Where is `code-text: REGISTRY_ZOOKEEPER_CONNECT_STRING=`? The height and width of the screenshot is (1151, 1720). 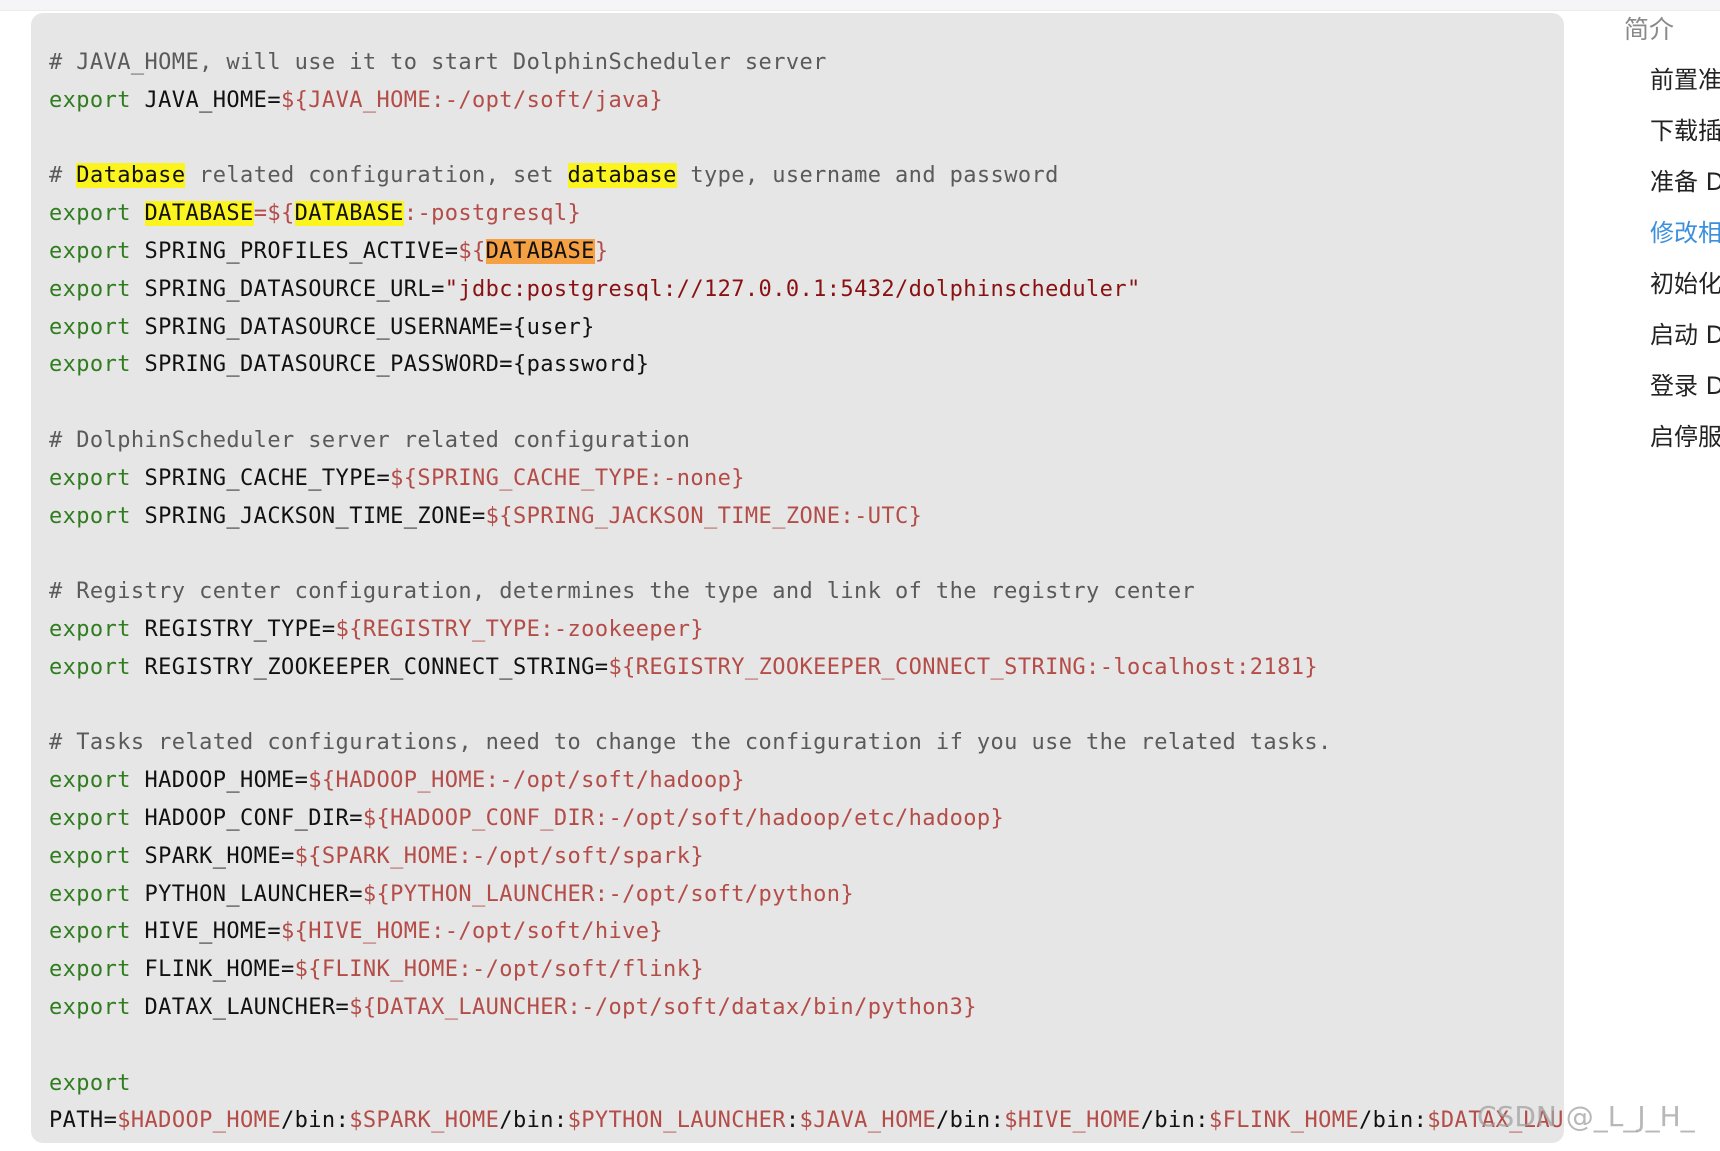
code-text: REGISTRY_ZOOKEEPER_CONNECT_STRING= is located at coordinates (369, 667).